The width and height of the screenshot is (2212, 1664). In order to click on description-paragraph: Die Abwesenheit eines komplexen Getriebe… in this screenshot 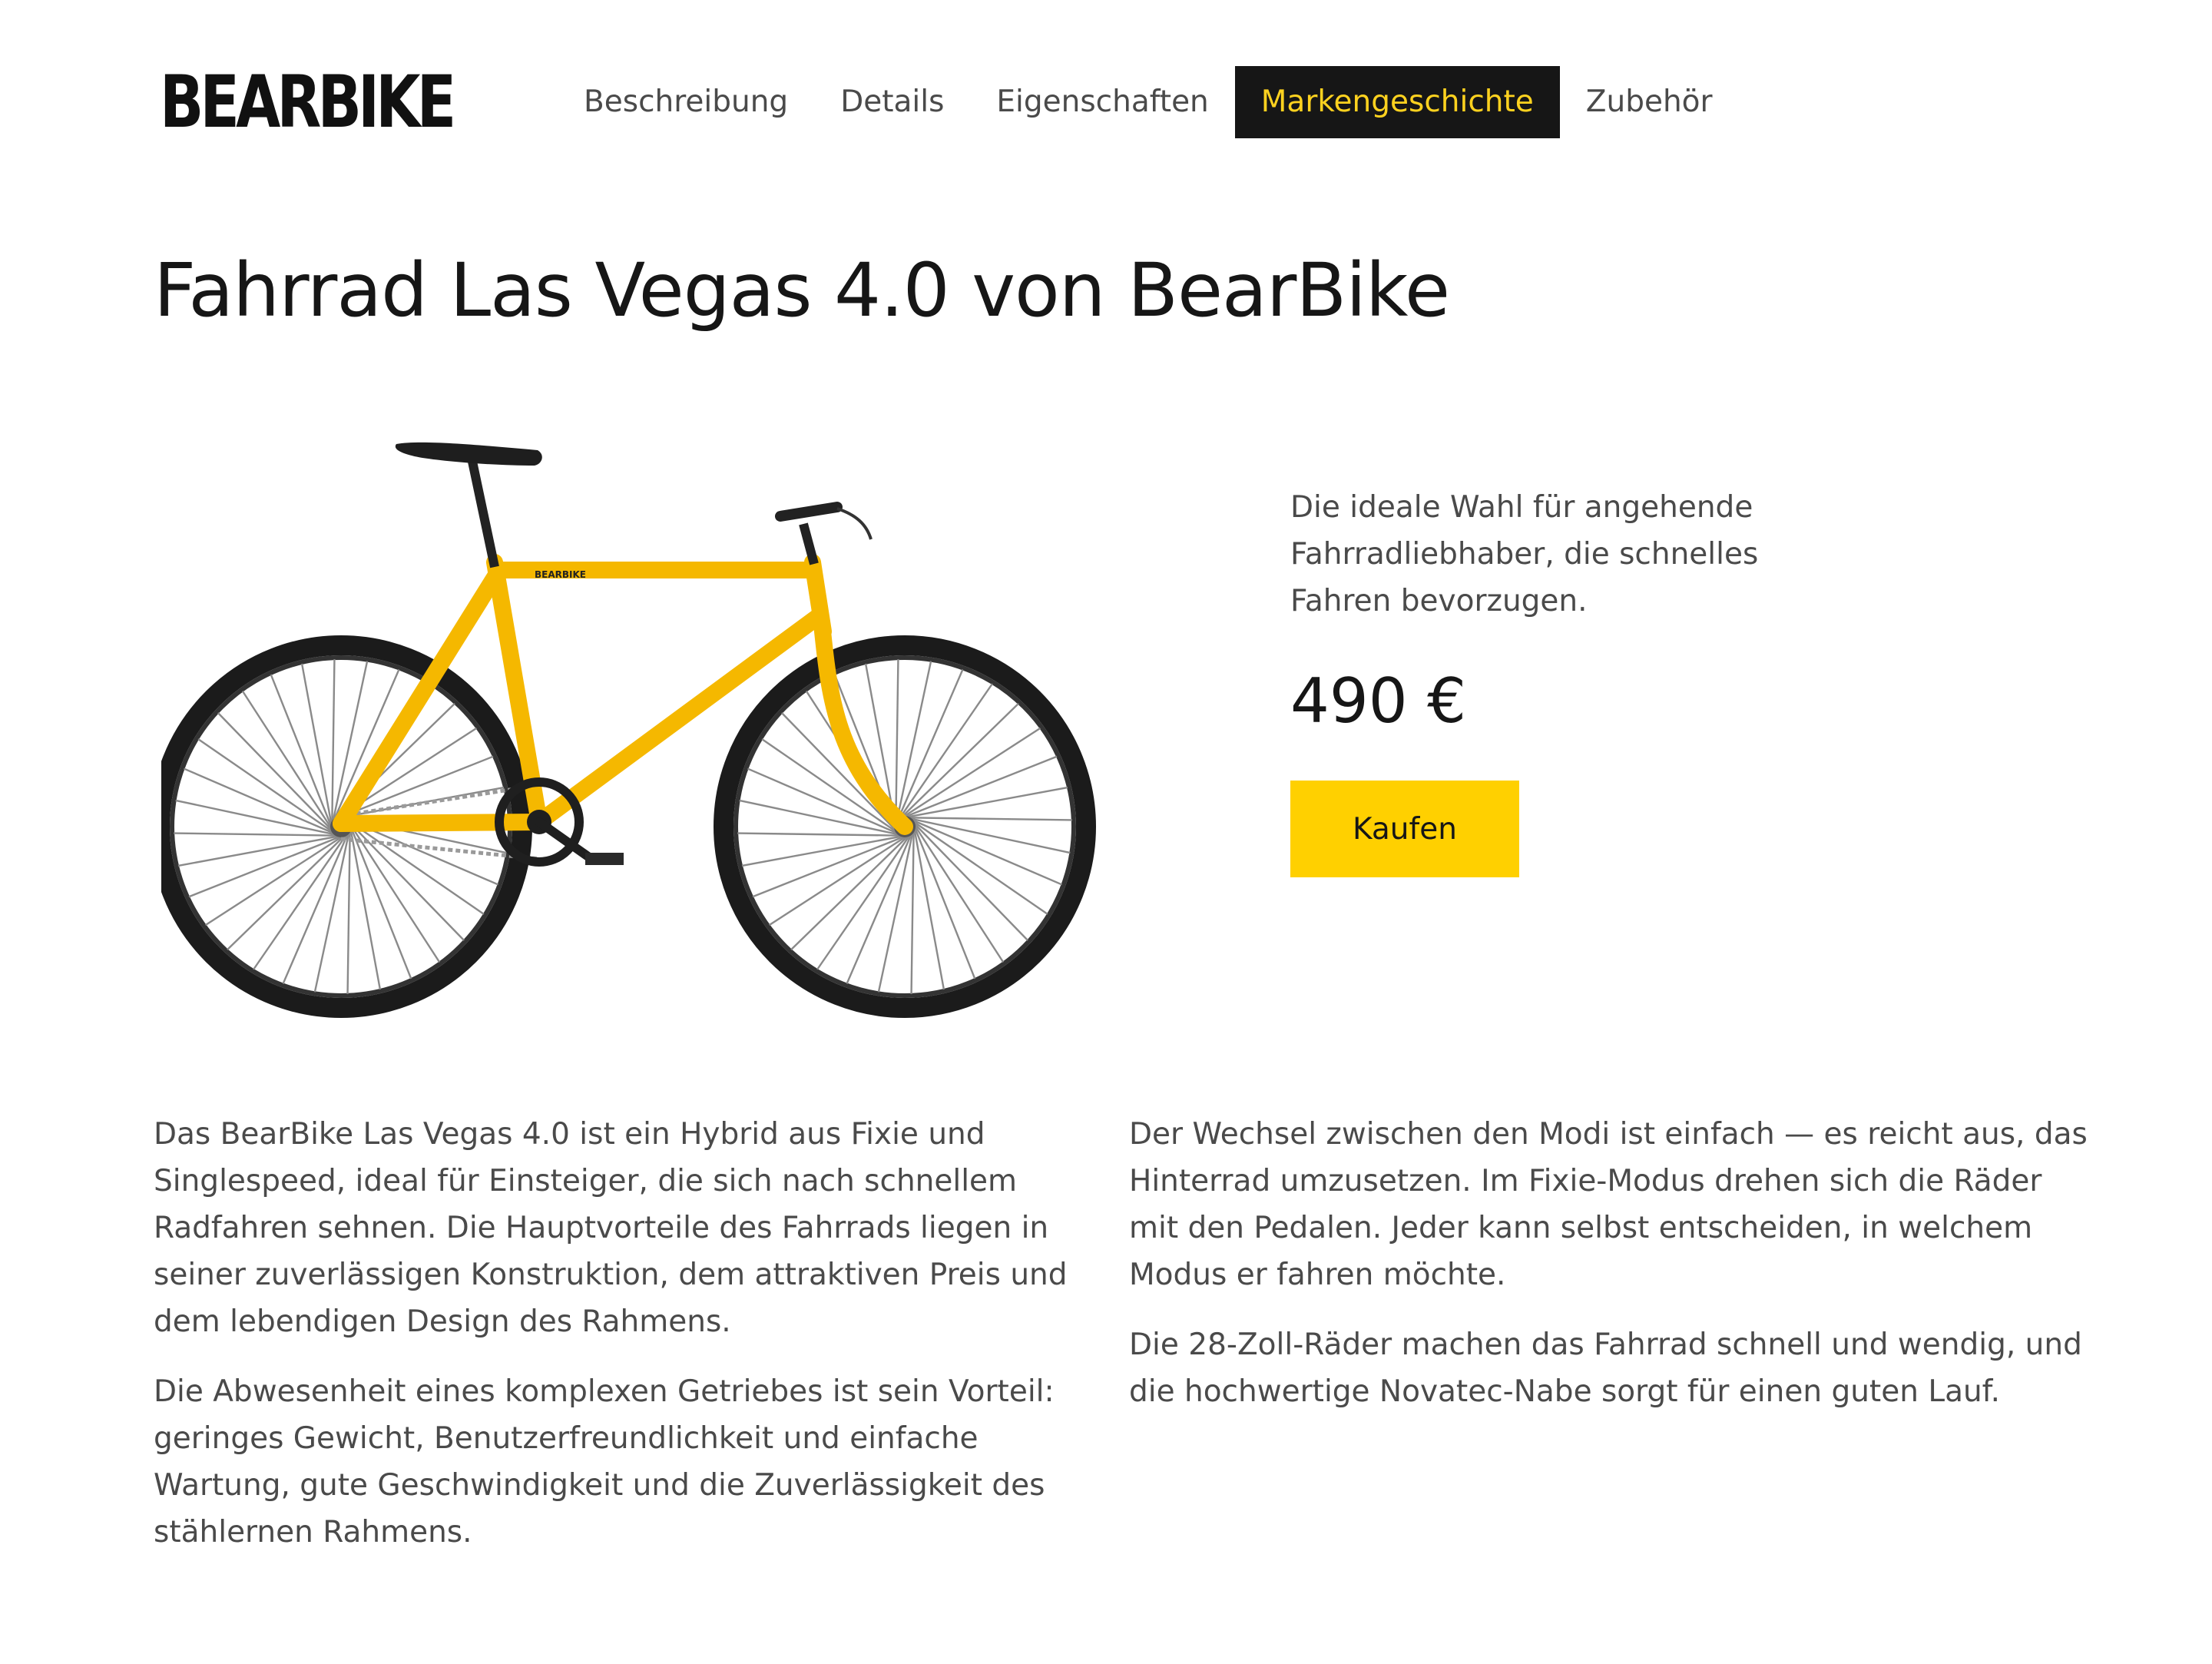, I will do `click(604, 1462)`.